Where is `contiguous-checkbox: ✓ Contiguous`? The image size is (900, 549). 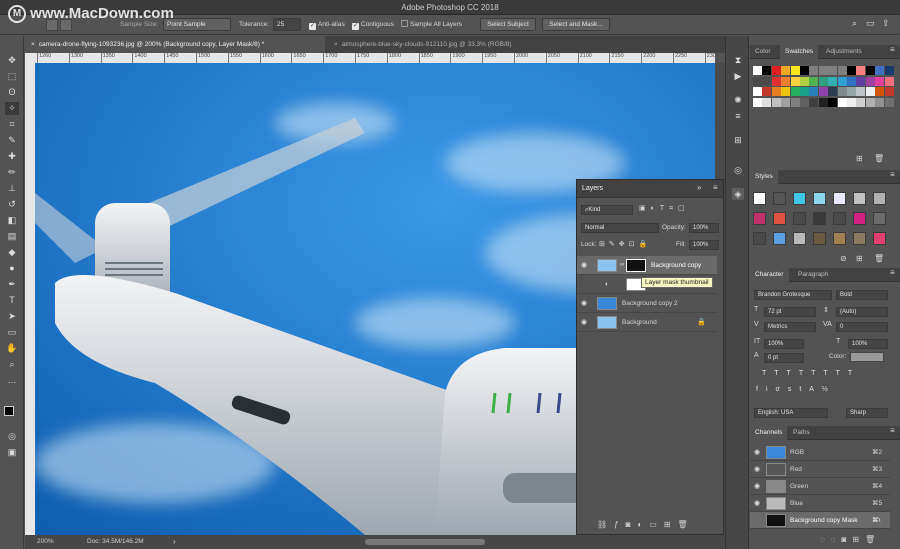
contiguous-checkbox: ✓ Contiguous is located at coordinates (373, 25).